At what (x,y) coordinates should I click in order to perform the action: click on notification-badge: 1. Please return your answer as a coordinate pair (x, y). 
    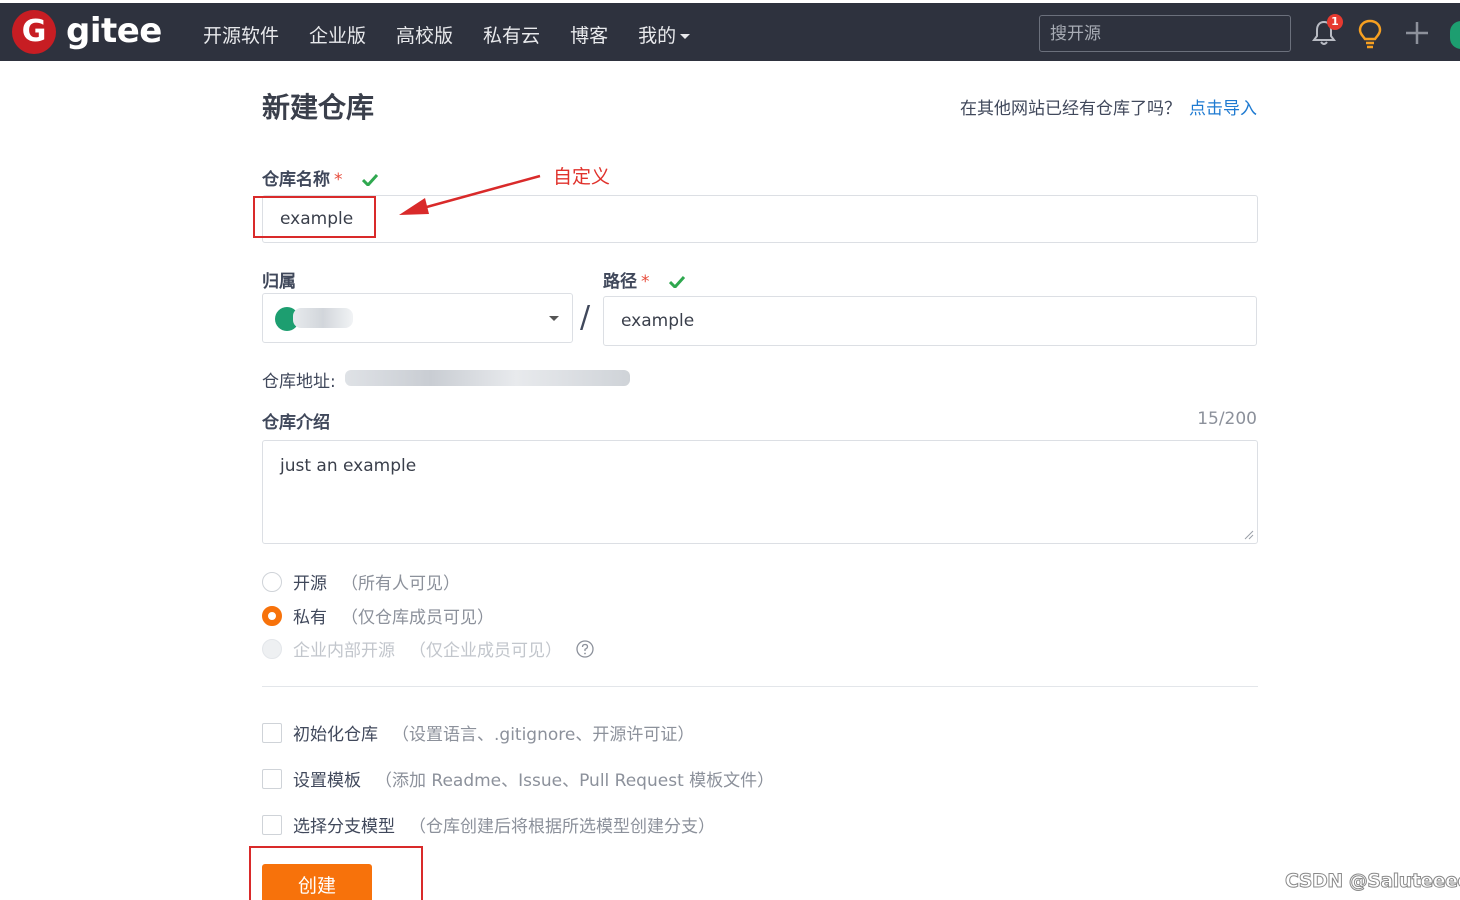
    Looking at the image, I should click on (1335, 22).